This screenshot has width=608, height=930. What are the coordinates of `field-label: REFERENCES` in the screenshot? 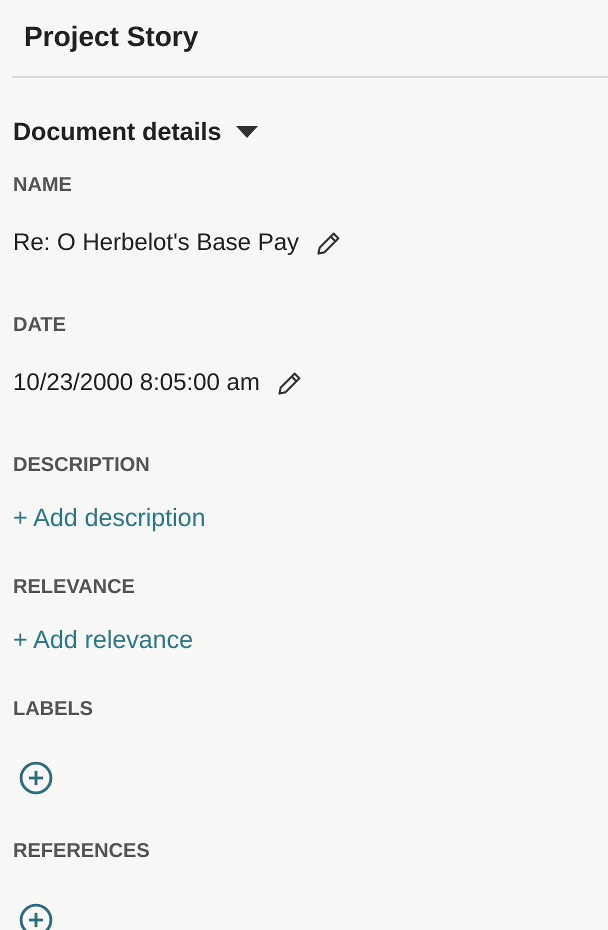 It's located at (82, 851).